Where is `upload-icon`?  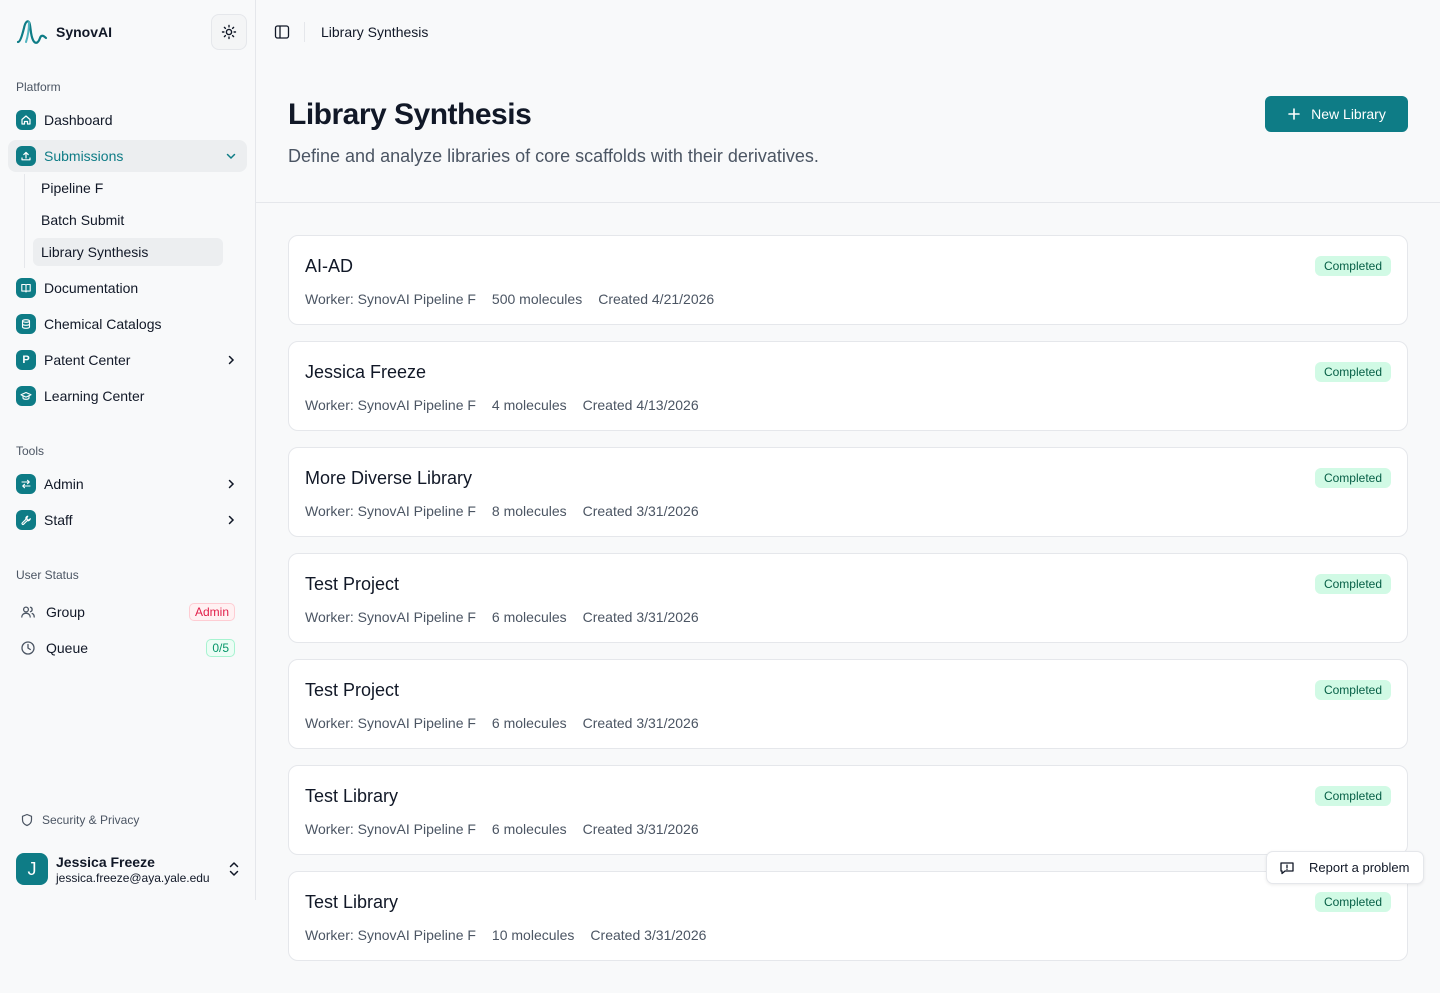
upload-icon is located at coordinates (26, 156).